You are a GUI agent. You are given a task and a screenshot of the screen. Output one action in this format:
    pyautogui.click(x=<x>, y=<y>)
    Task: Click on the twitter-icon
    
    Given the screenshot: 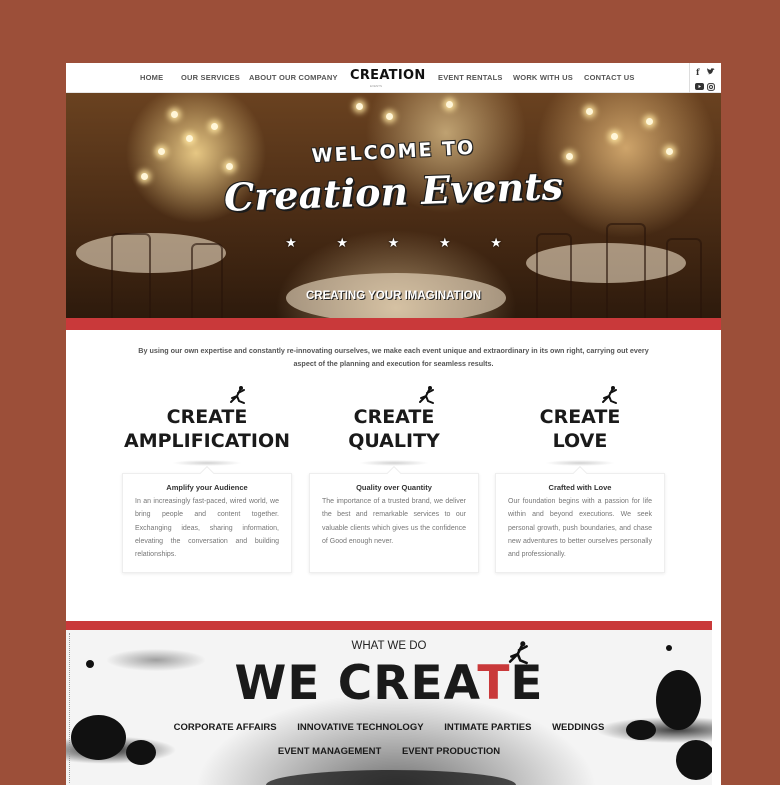 What is the action you would take?
    pyautogui.click(x=711, y=72)
    